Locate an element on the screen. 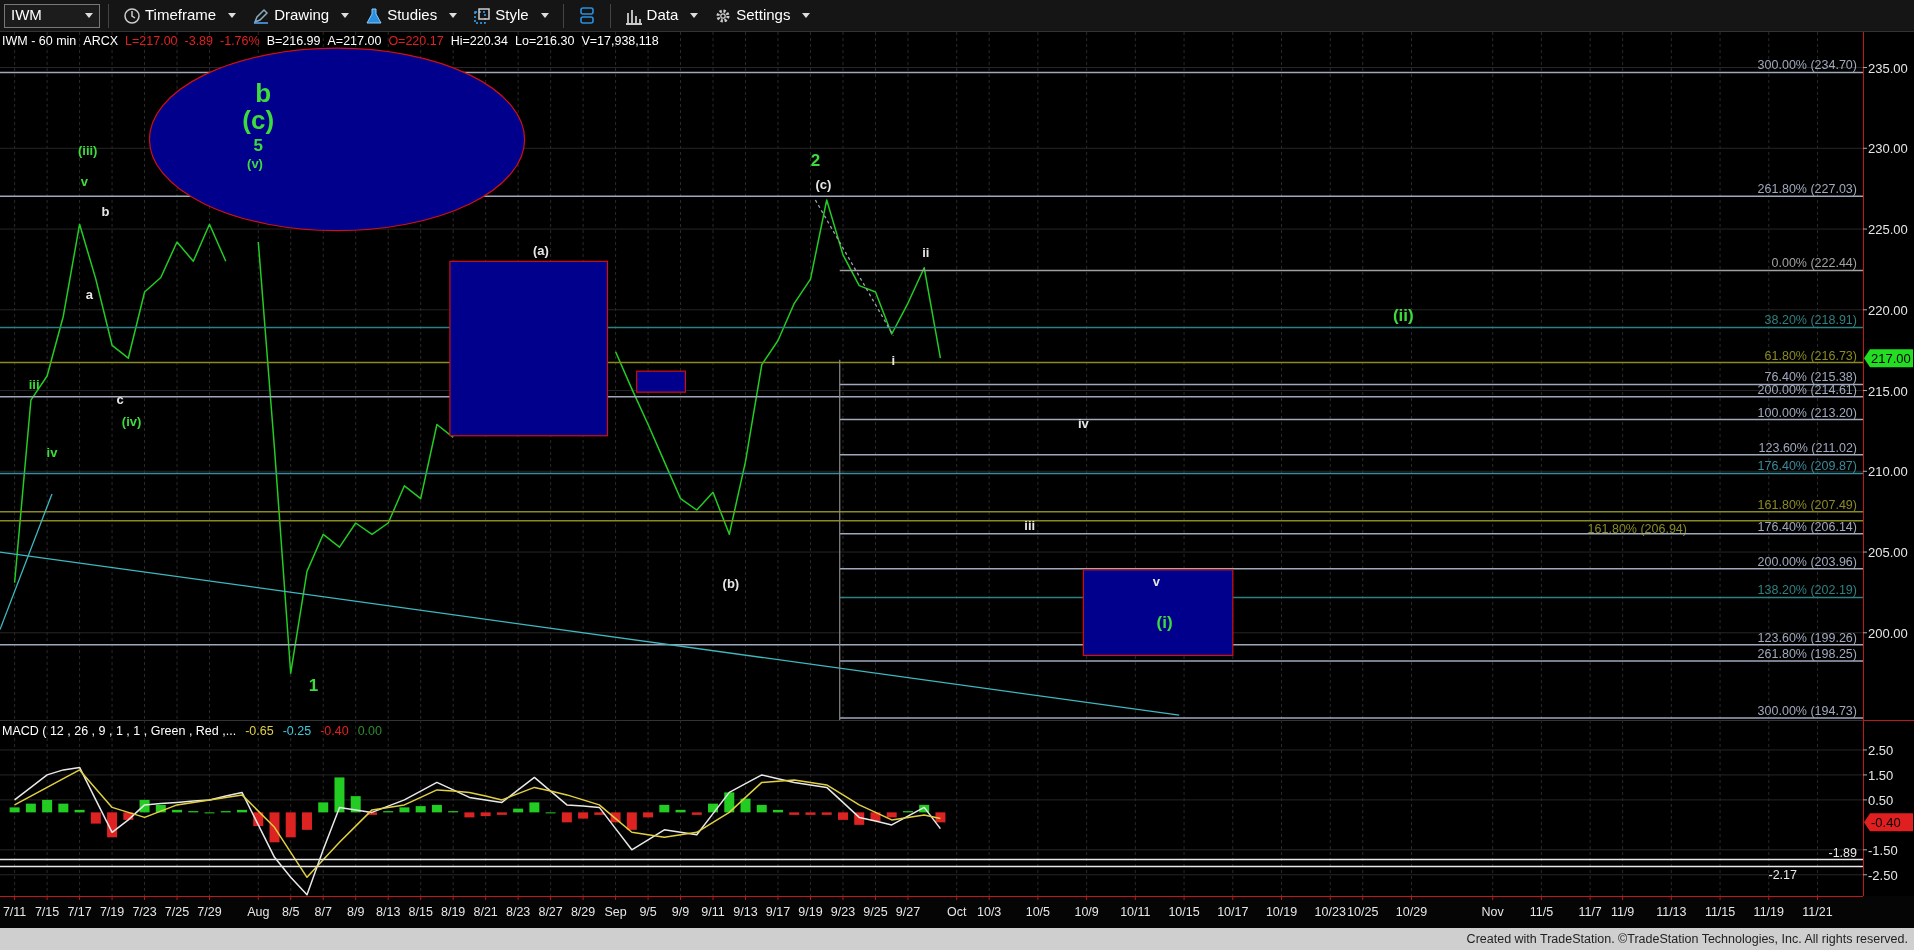  date-label: 9/5 is located at coordinates (648, 912).